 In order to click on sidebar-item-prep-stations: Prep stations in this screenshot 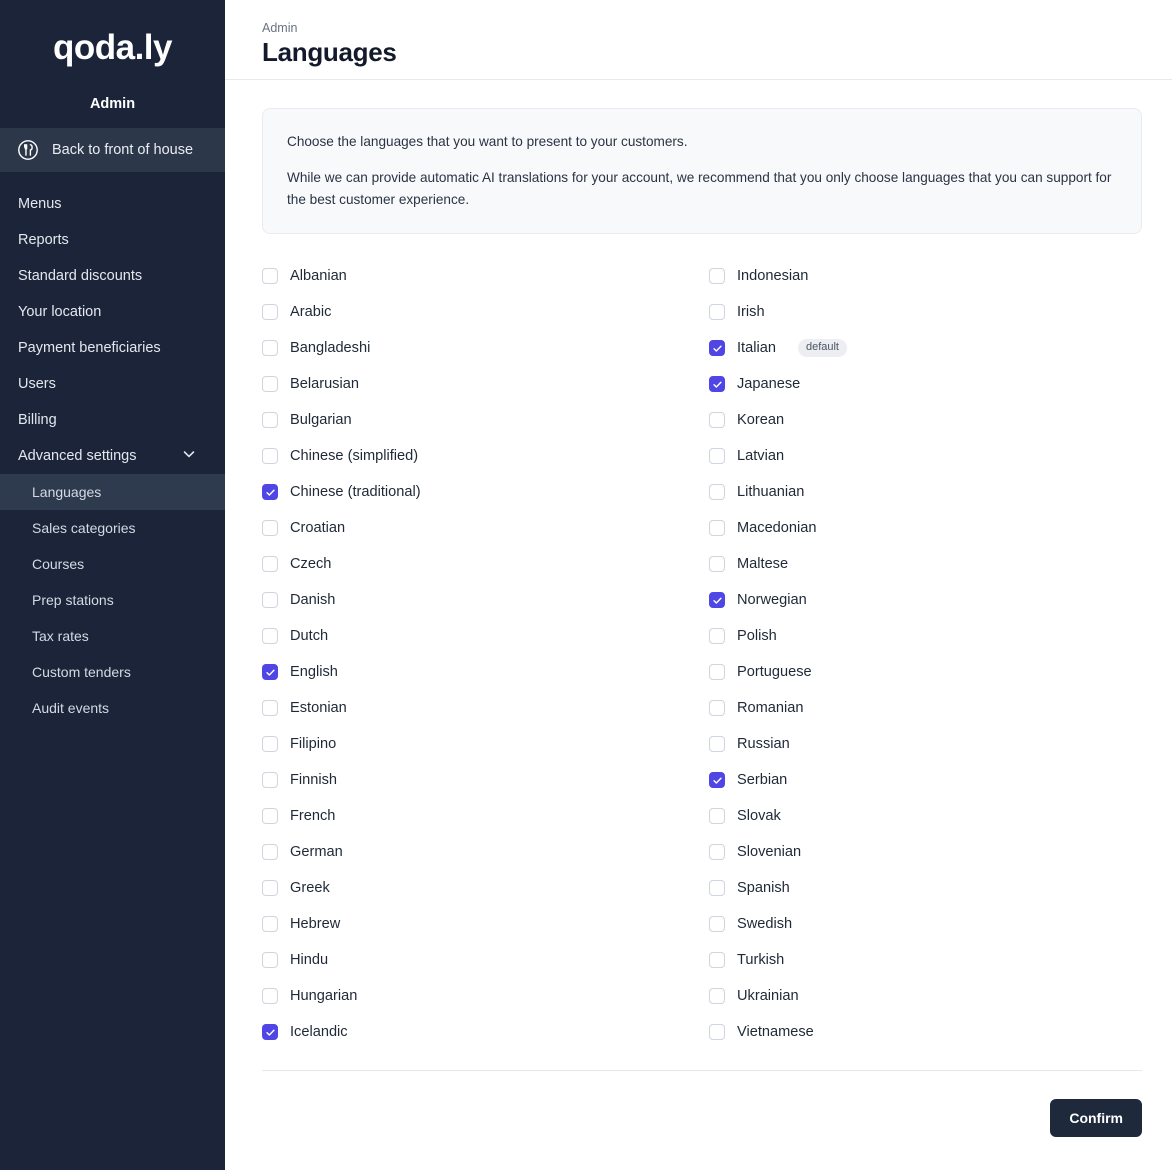, I will do `click(112, 600)`.